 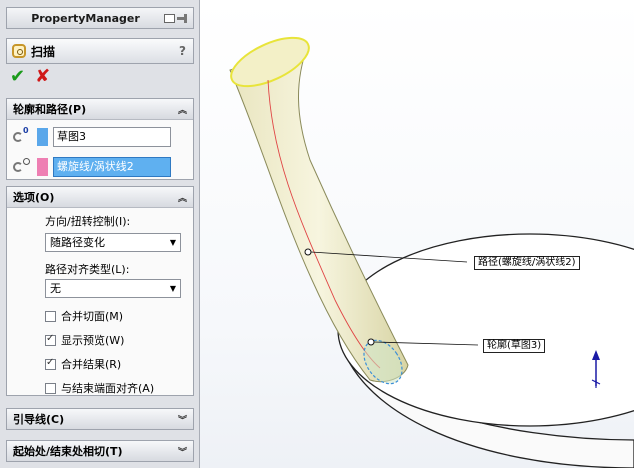 I want to click on merge-tangent-checkbox-row: 合并切面(M), so click(x=84, y=316).